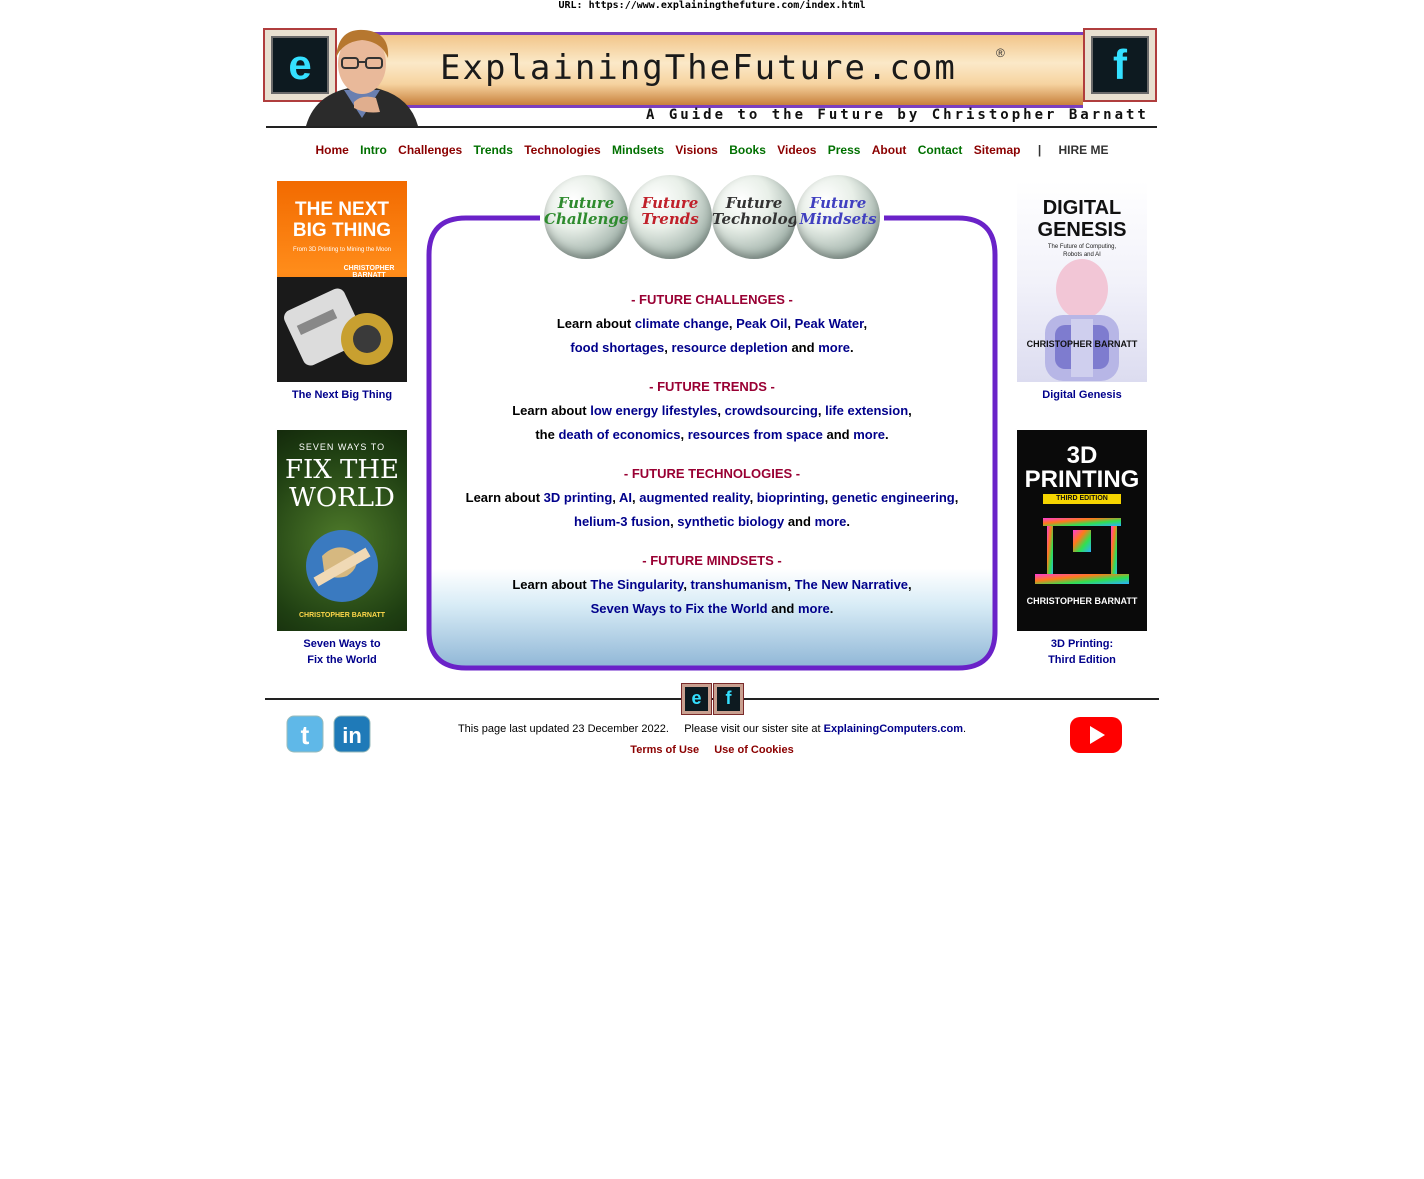  What do you see at coordinates (712, 560) in the screenshot?
I see `heading-mindsets: - FUTURE MINDSETS -` at bounding box center [712, 560].